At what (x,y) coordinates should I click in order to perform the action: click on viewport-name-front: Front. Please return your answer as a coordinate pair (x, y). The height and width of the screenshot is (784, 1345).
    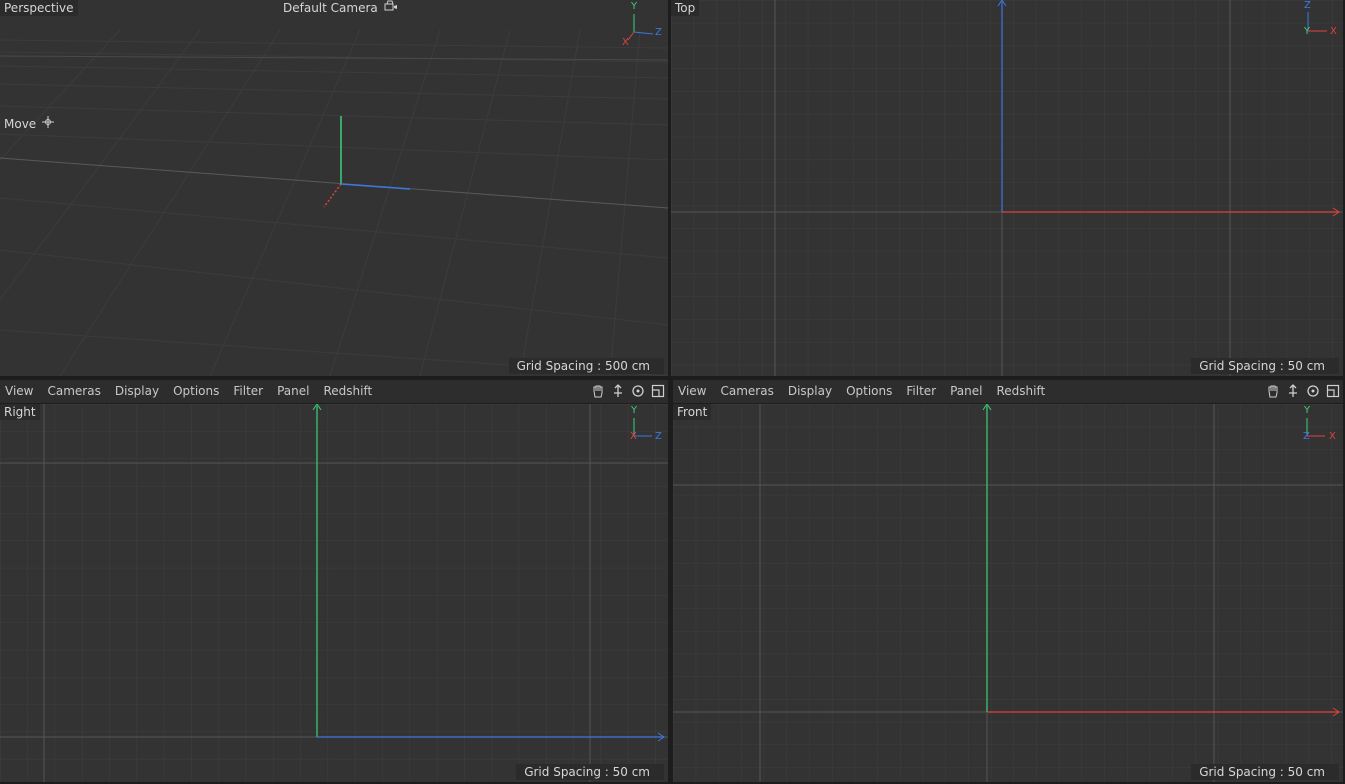
    Looking at the image, I should click on (692, 412).